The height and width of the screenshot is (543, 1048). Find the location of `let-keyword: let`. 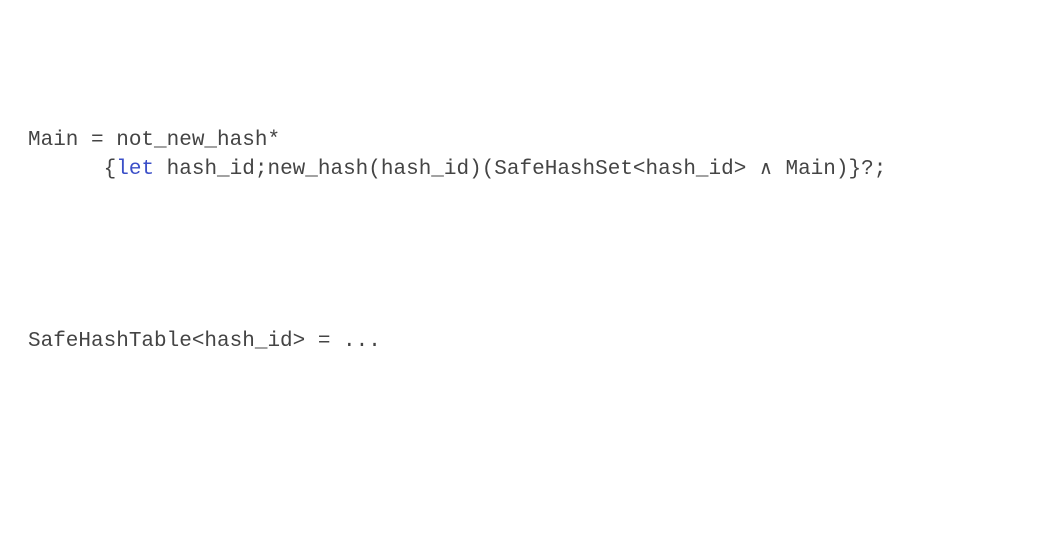

let-keyword: let is located at coordinates (135, 169).